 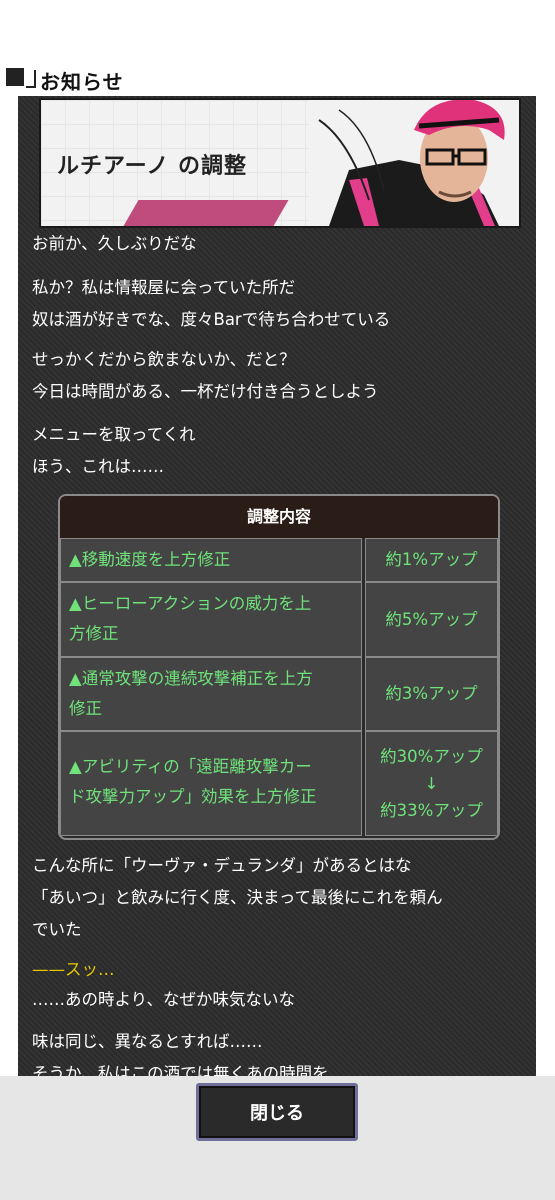 I want to click on paragraph: ……あの時より、なぜか味気ないな, so click(x=277, y=1000).